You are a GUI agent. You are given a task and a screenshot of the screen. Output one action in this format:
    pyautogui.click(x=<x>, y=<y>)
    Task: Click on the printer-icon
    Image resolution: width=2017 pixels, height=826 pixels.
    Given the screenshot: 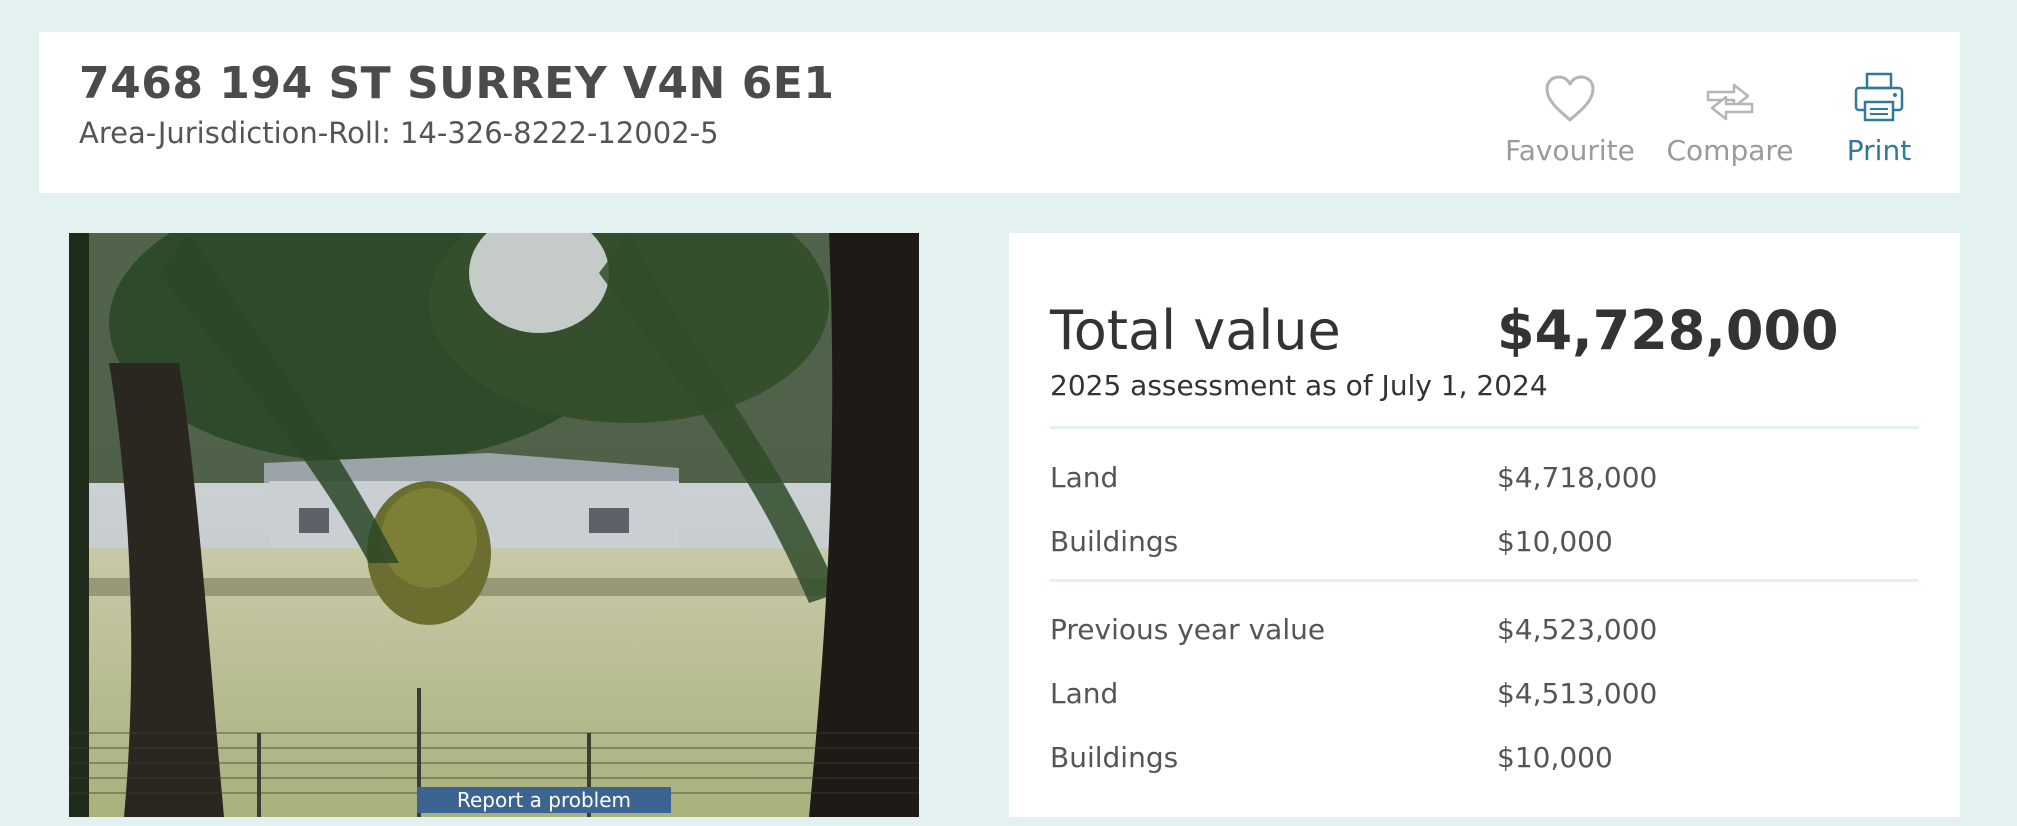 What is the action you would take?
    pyautogui.click(x=1879, y=93)
    